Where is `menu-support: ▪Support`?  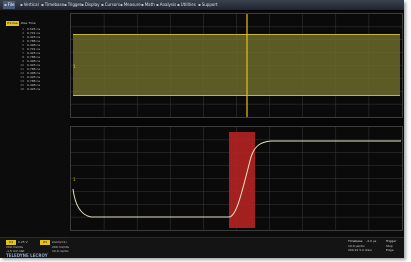
menu-support: ▪Support is located at coordinates (208, 5).